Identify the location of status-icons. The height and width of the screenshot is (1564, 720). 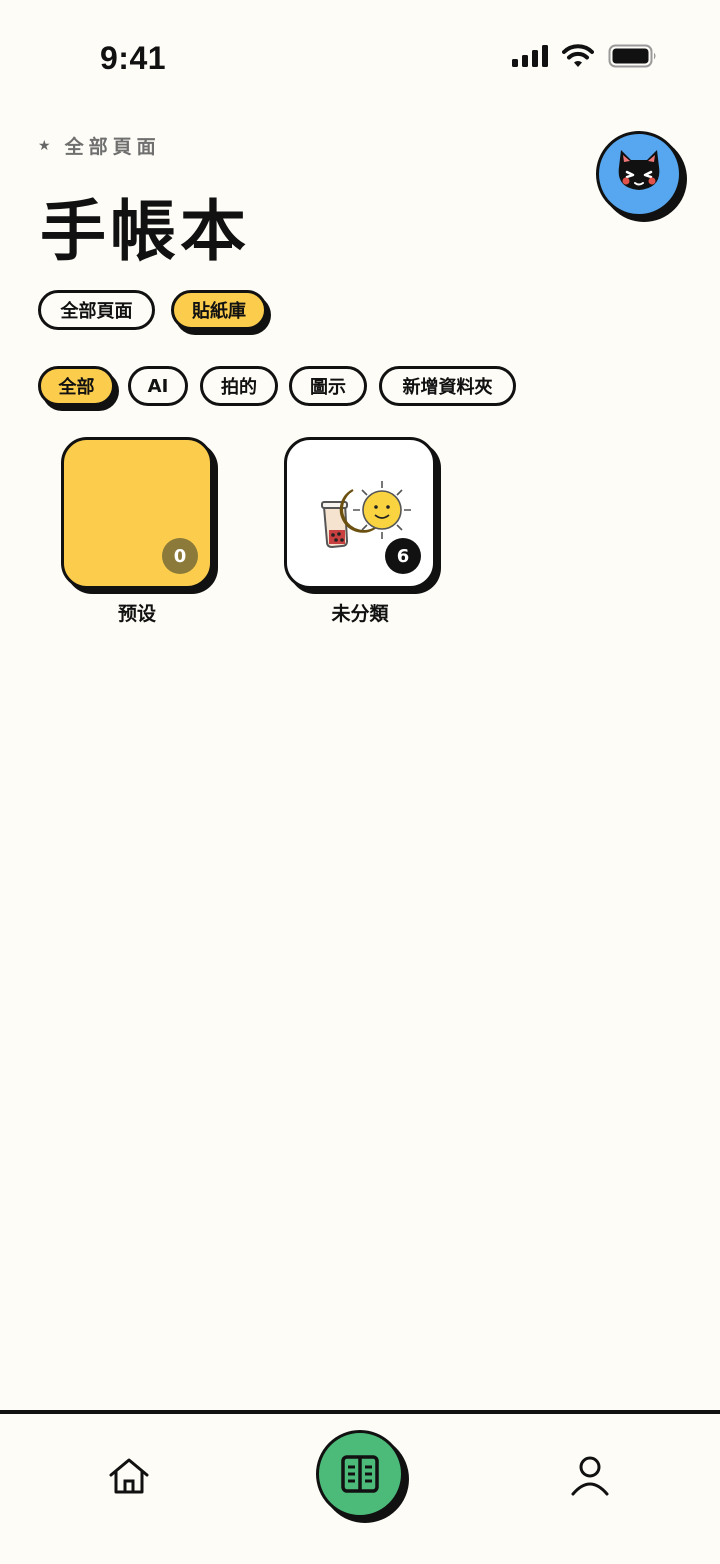
(585, 56).